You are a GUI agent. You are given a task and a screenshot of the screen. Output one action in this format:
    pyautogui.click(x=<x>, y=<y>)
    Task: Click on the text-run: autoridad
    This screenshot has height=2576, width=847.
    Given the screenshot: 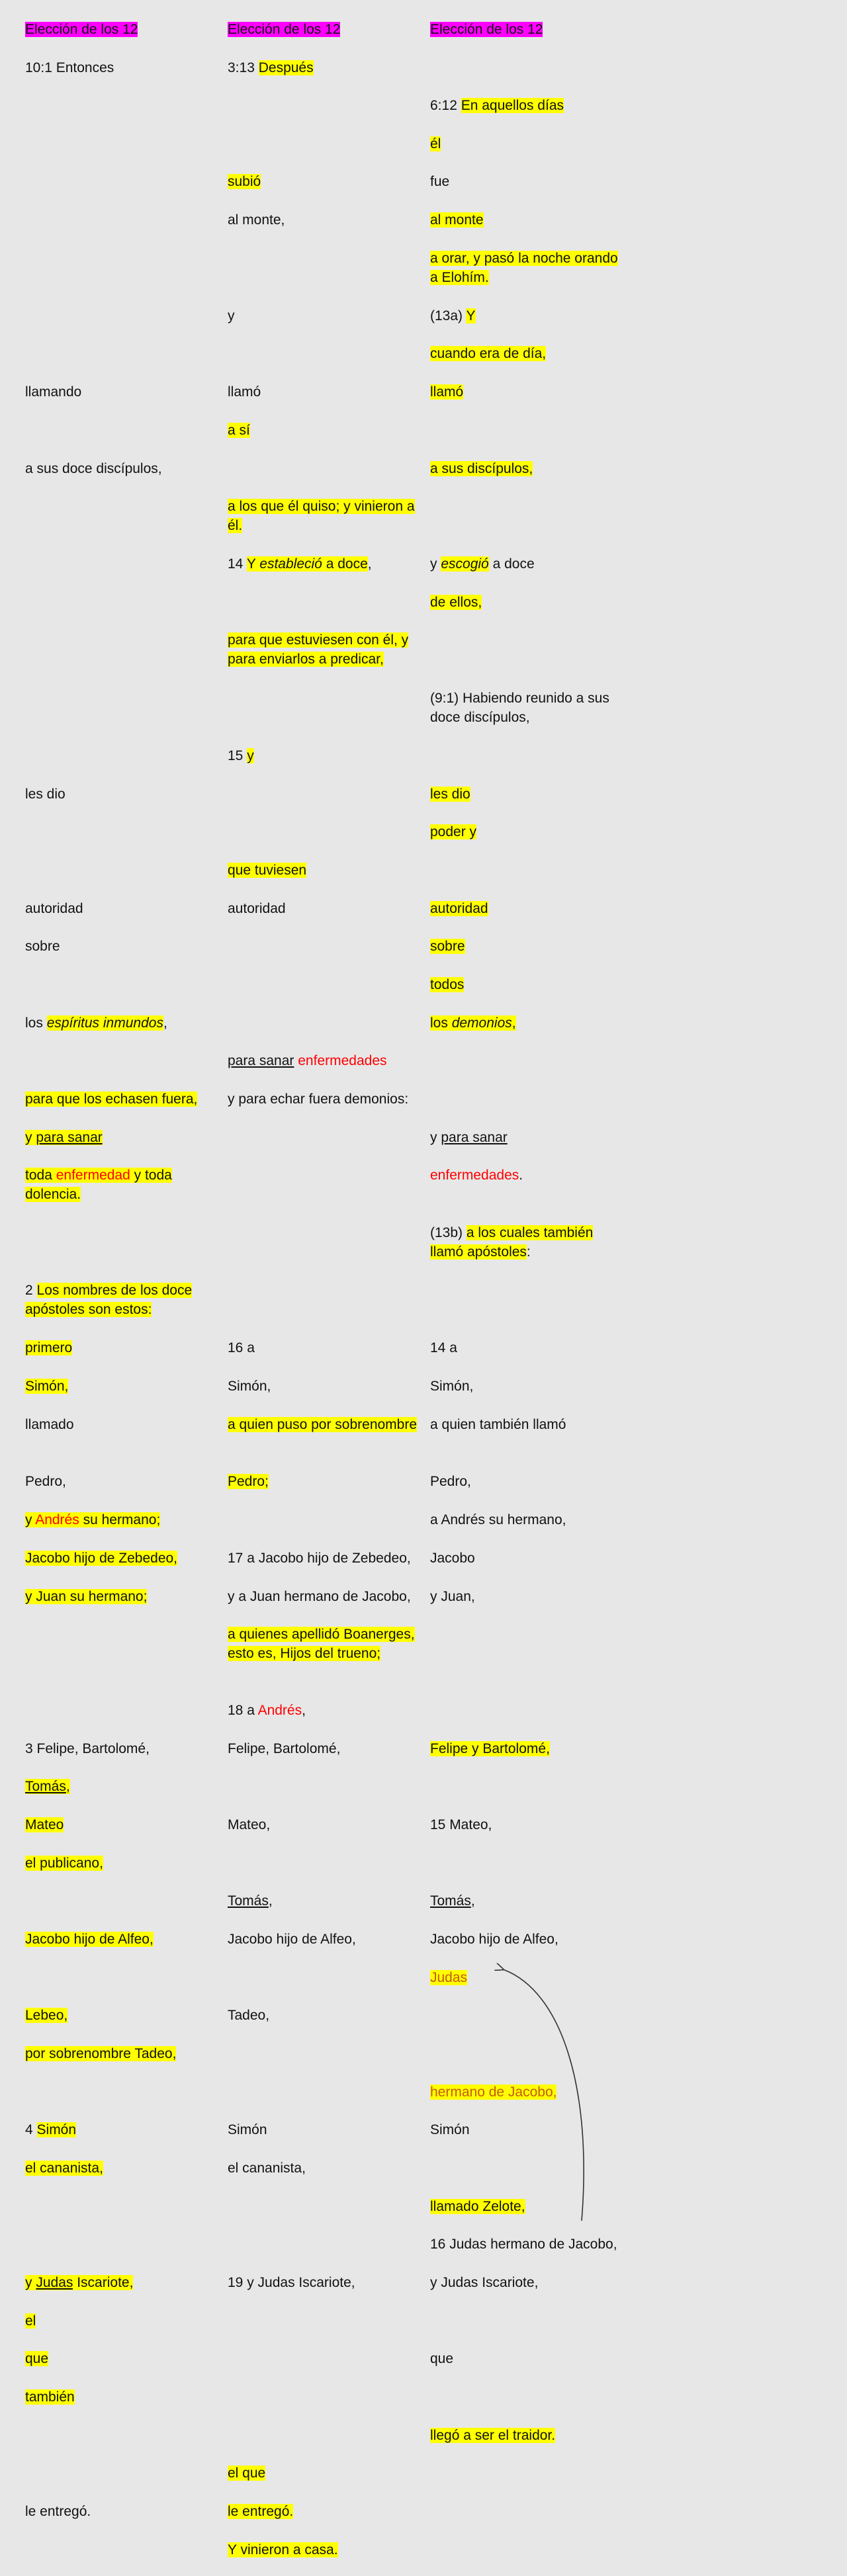 What is the action you would take?
    pyautogui.click(x=54, y=908)
    